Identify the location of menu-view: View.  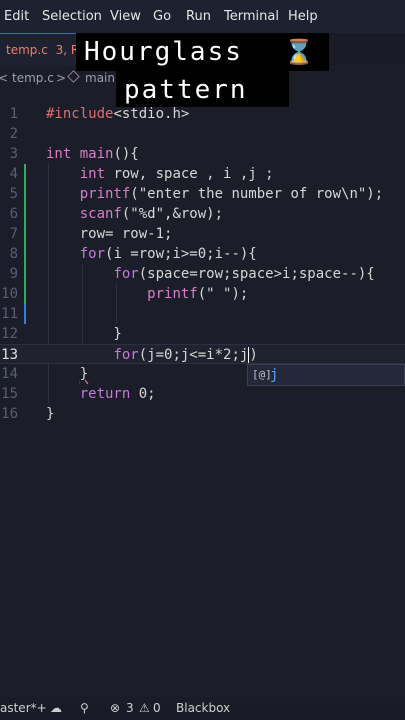
(125, 16).